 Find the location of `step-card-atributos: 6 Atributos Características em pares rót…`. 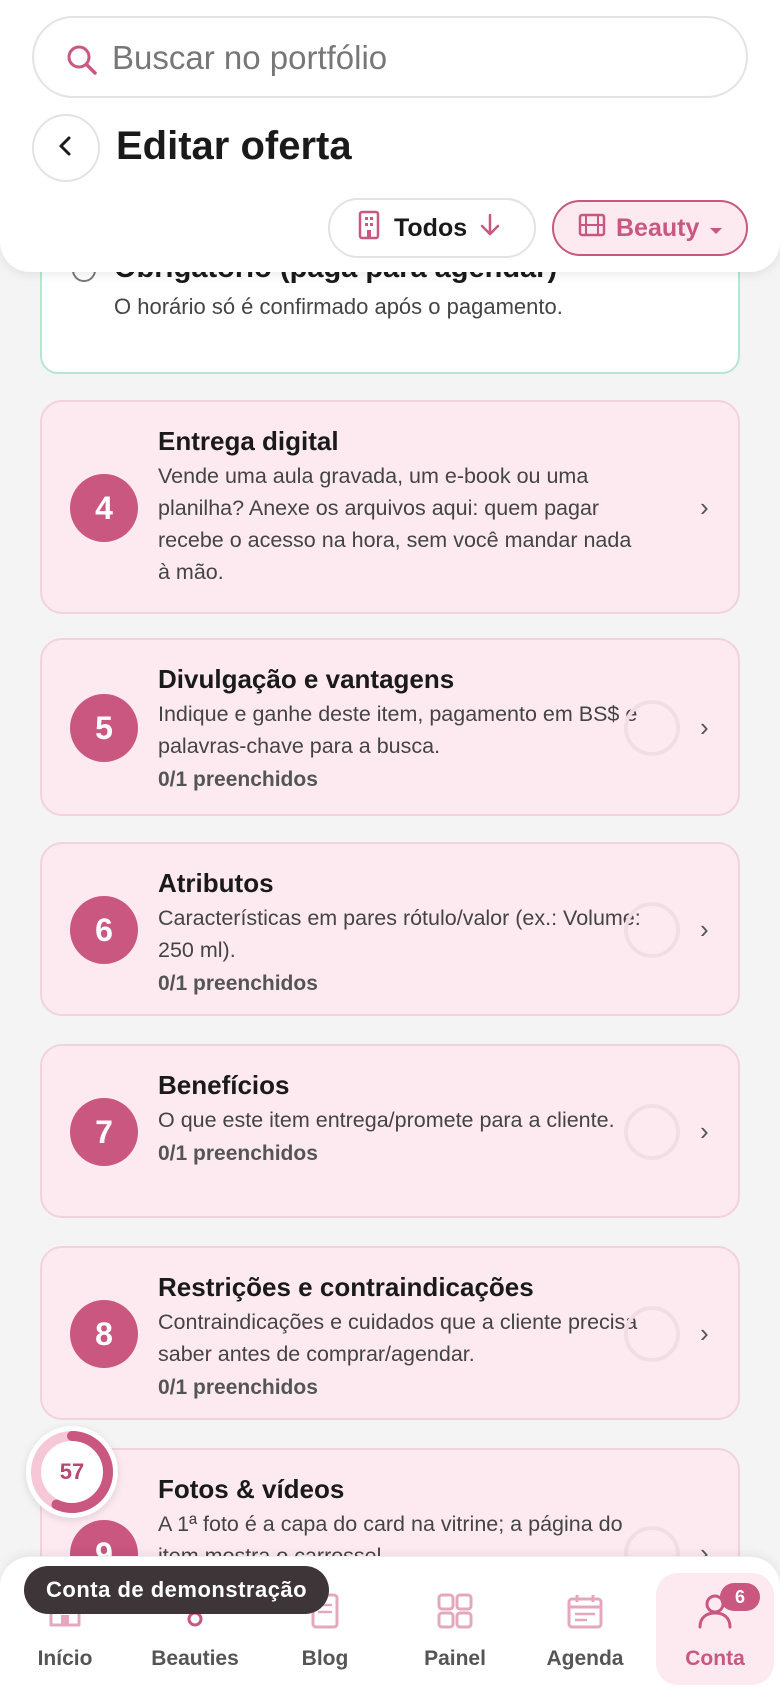

step-card-atributos: 6 Atributos Características em pares rót… is located at coordinates (390, 929).